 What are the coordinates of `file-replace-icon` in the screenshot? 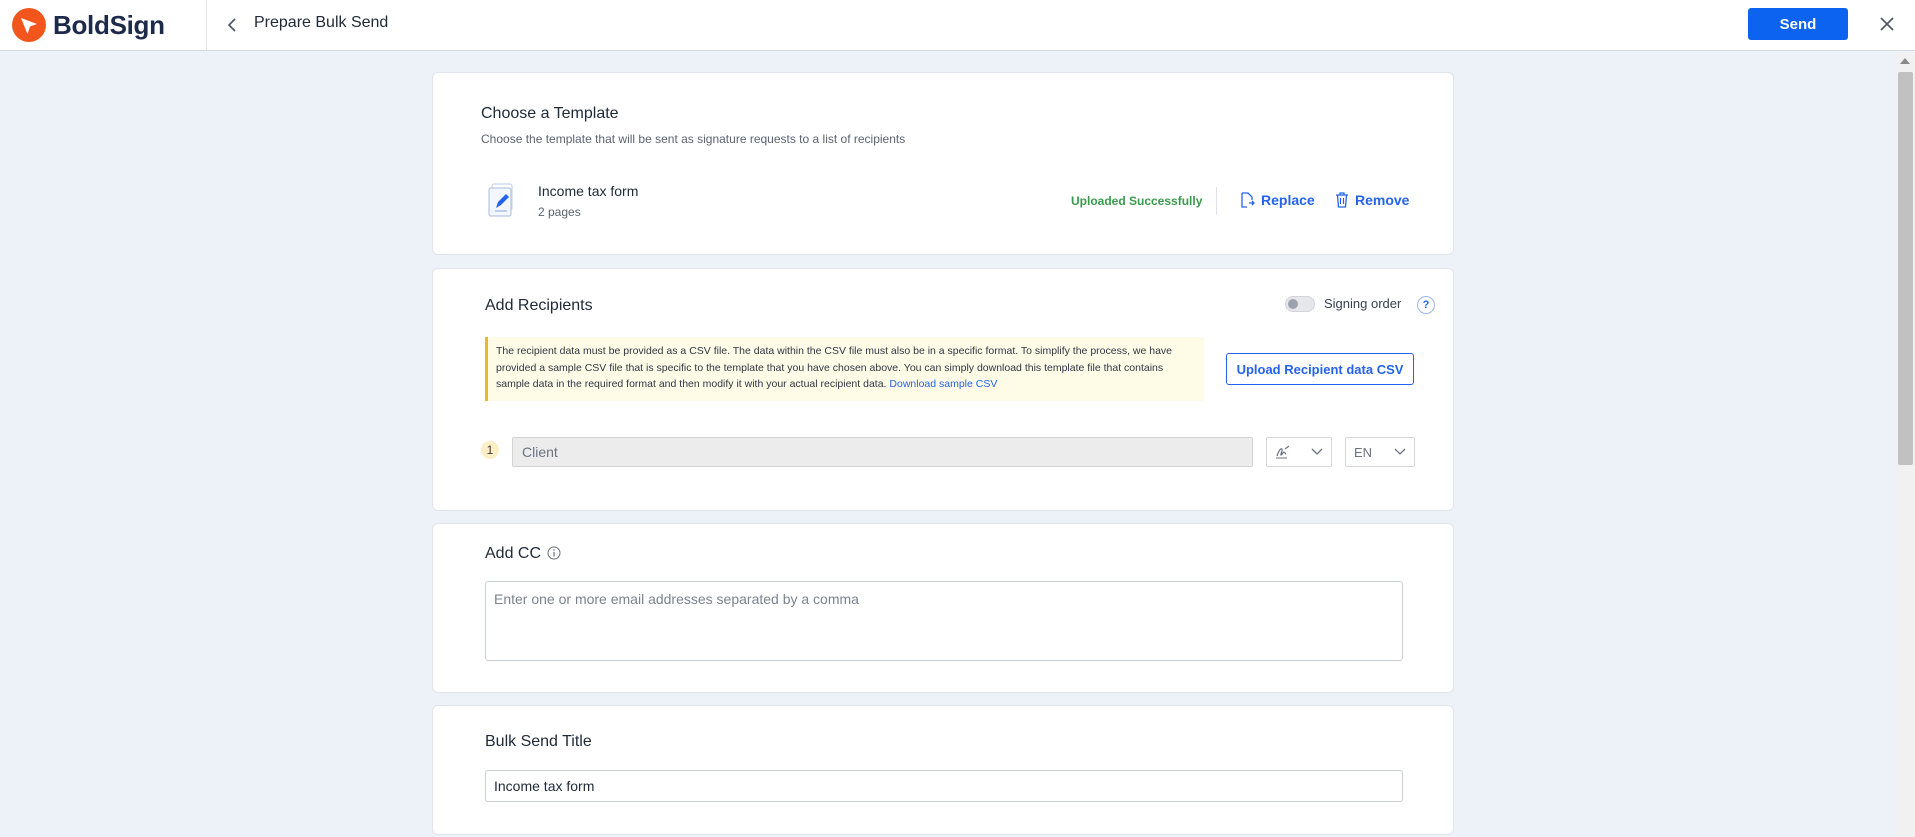 It's located at (1248, 200).